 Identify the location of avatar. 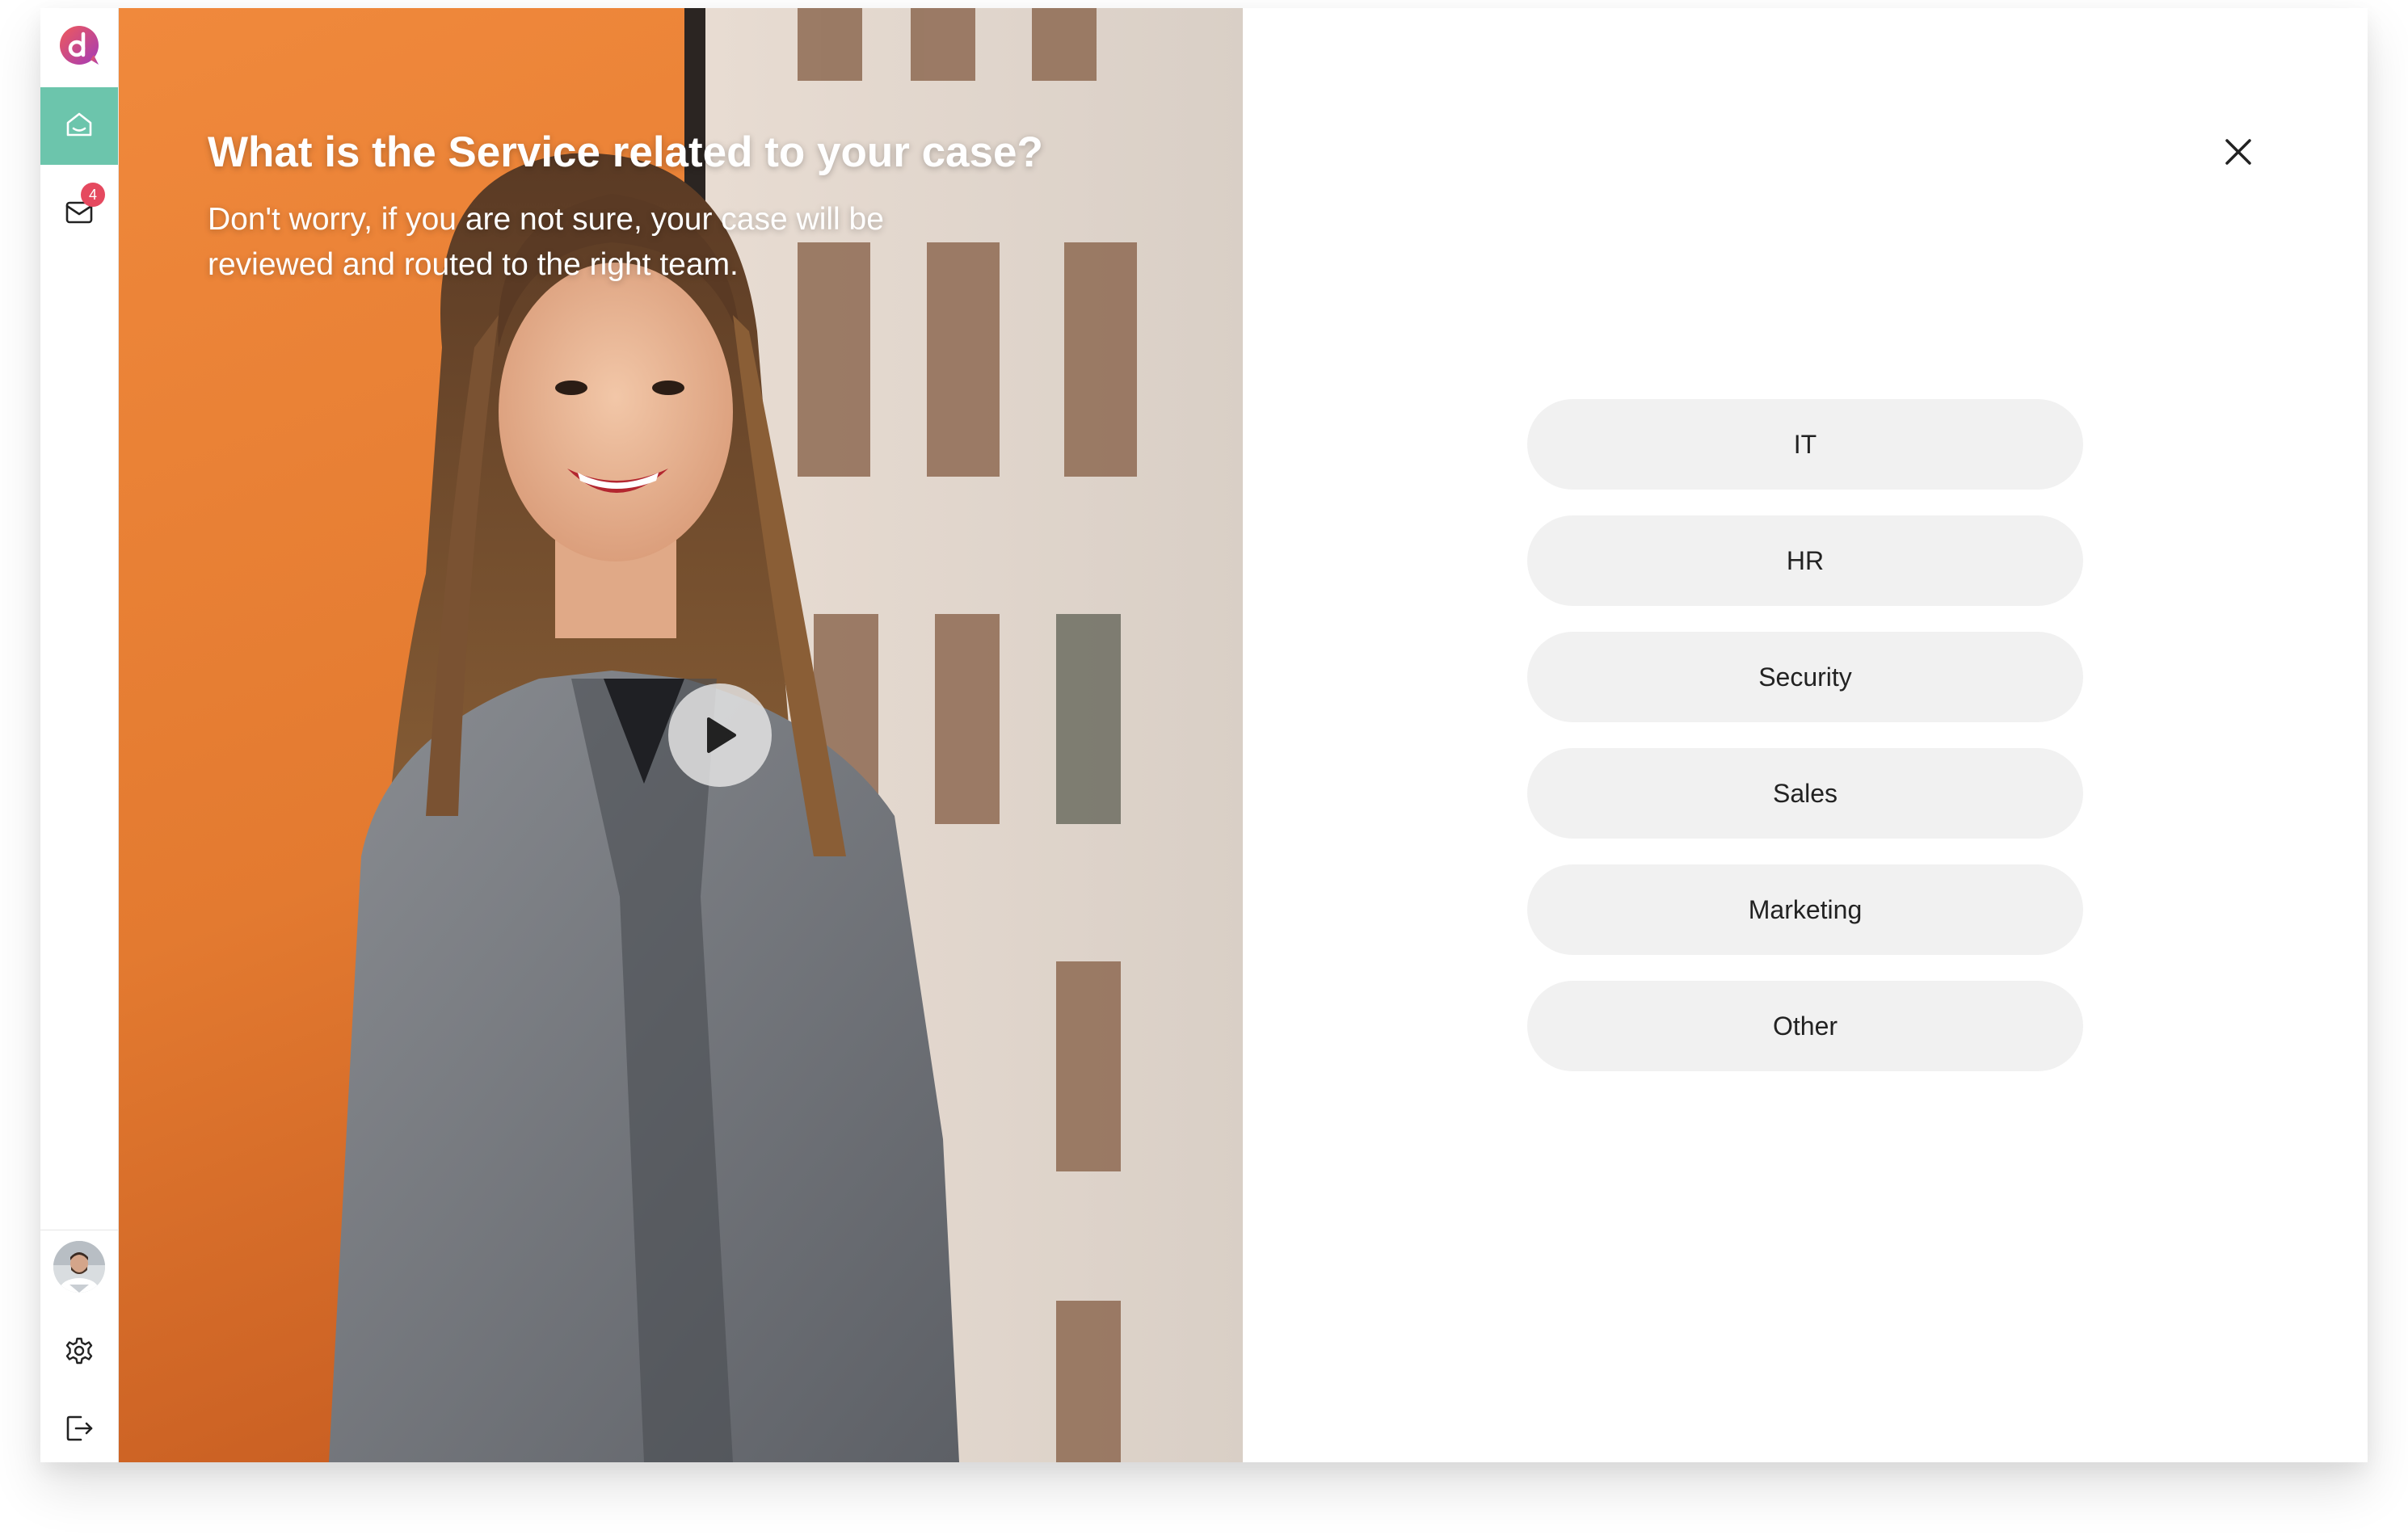
(79, 1267).